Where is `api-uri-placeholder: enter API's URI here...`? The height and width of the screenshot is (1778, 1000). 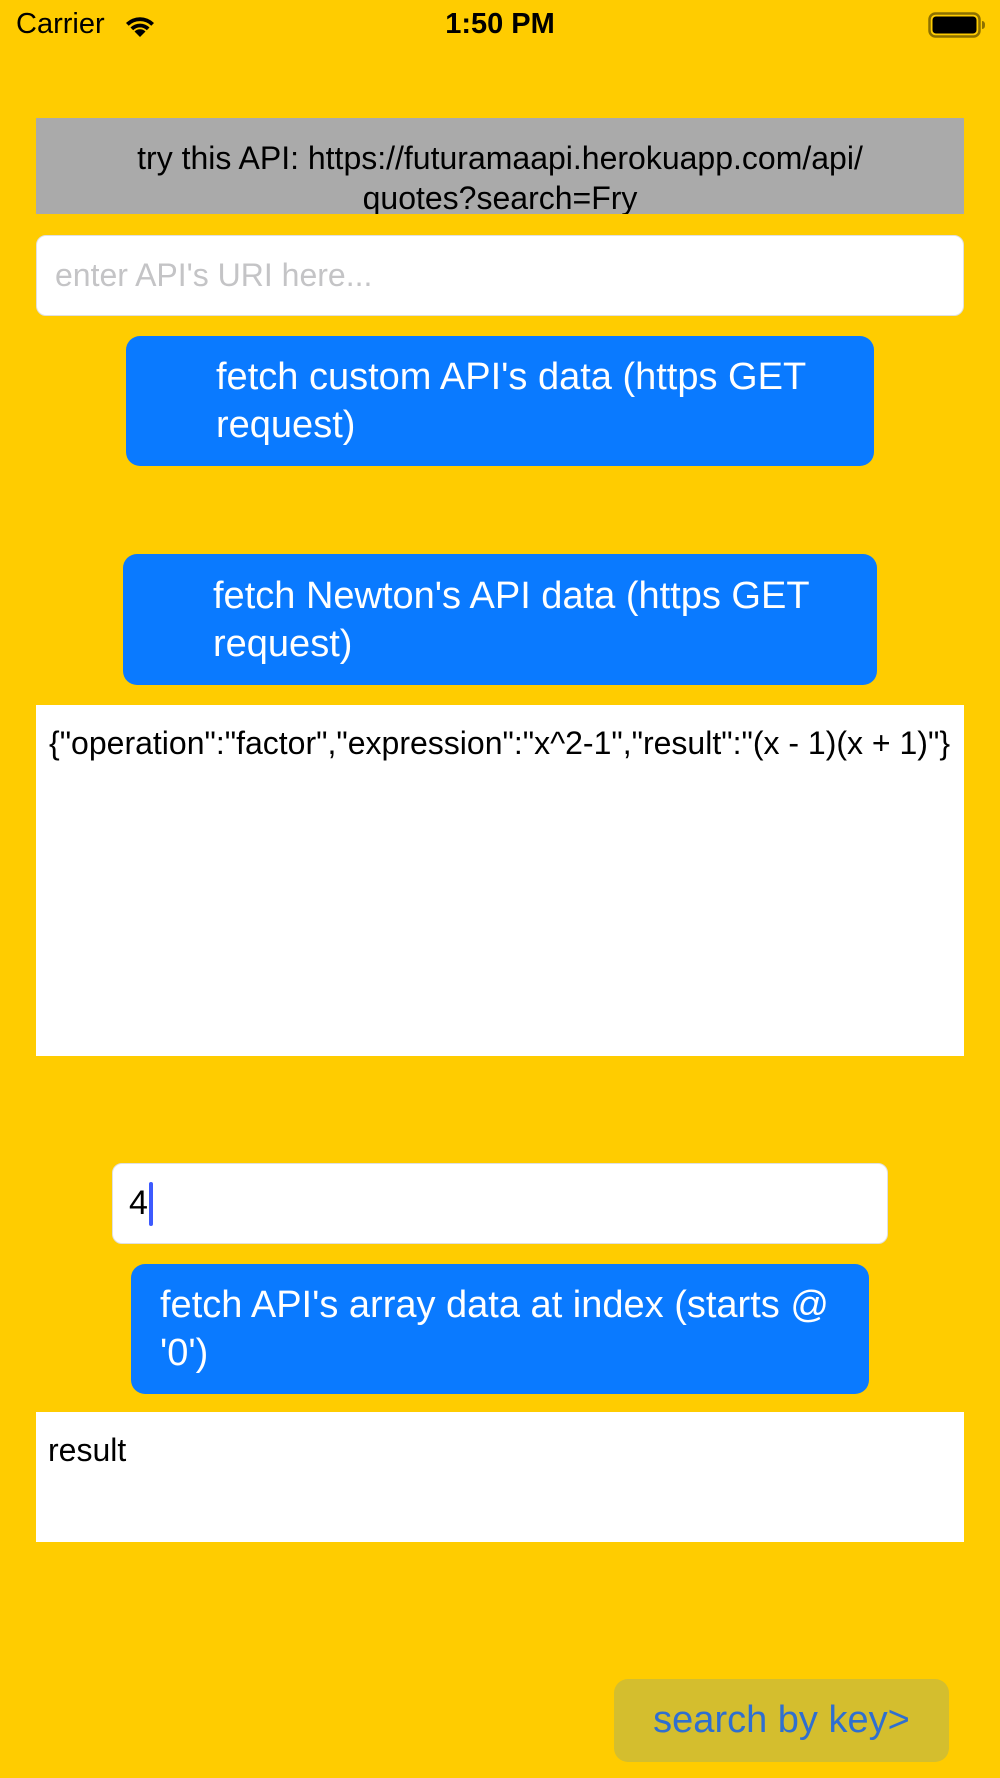 api-uri-placeholder: enter API's URI here... is located at coordinates (214, 275).